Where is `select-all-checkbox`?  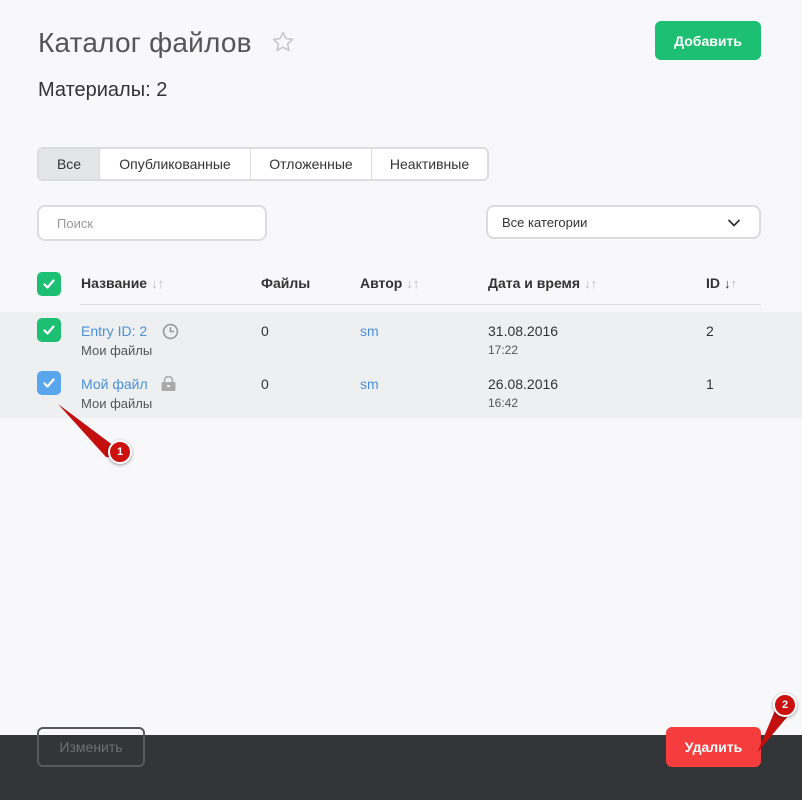
select-all-checkbox is located at coordinates (49, 284).